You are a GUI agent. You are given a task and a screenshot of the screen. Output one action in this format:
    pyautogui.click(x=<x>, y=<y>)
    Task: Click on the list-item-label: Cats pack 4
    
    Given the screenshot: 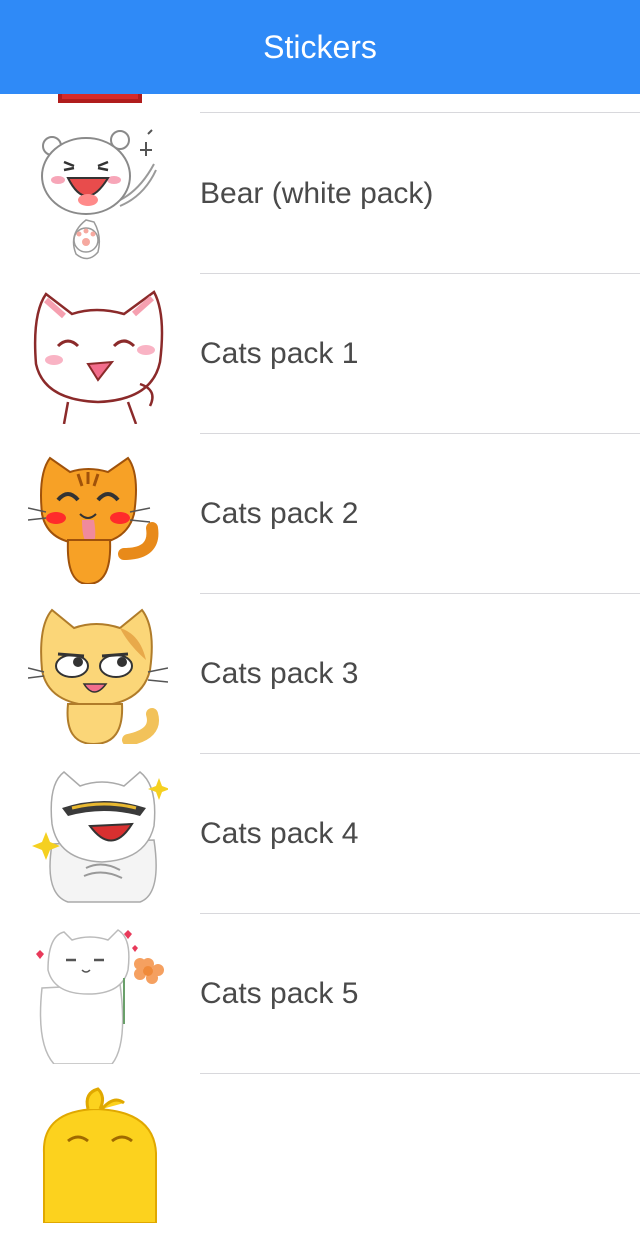 What is the action you would take?
    pyautogui.click(x=279, y=833)
    